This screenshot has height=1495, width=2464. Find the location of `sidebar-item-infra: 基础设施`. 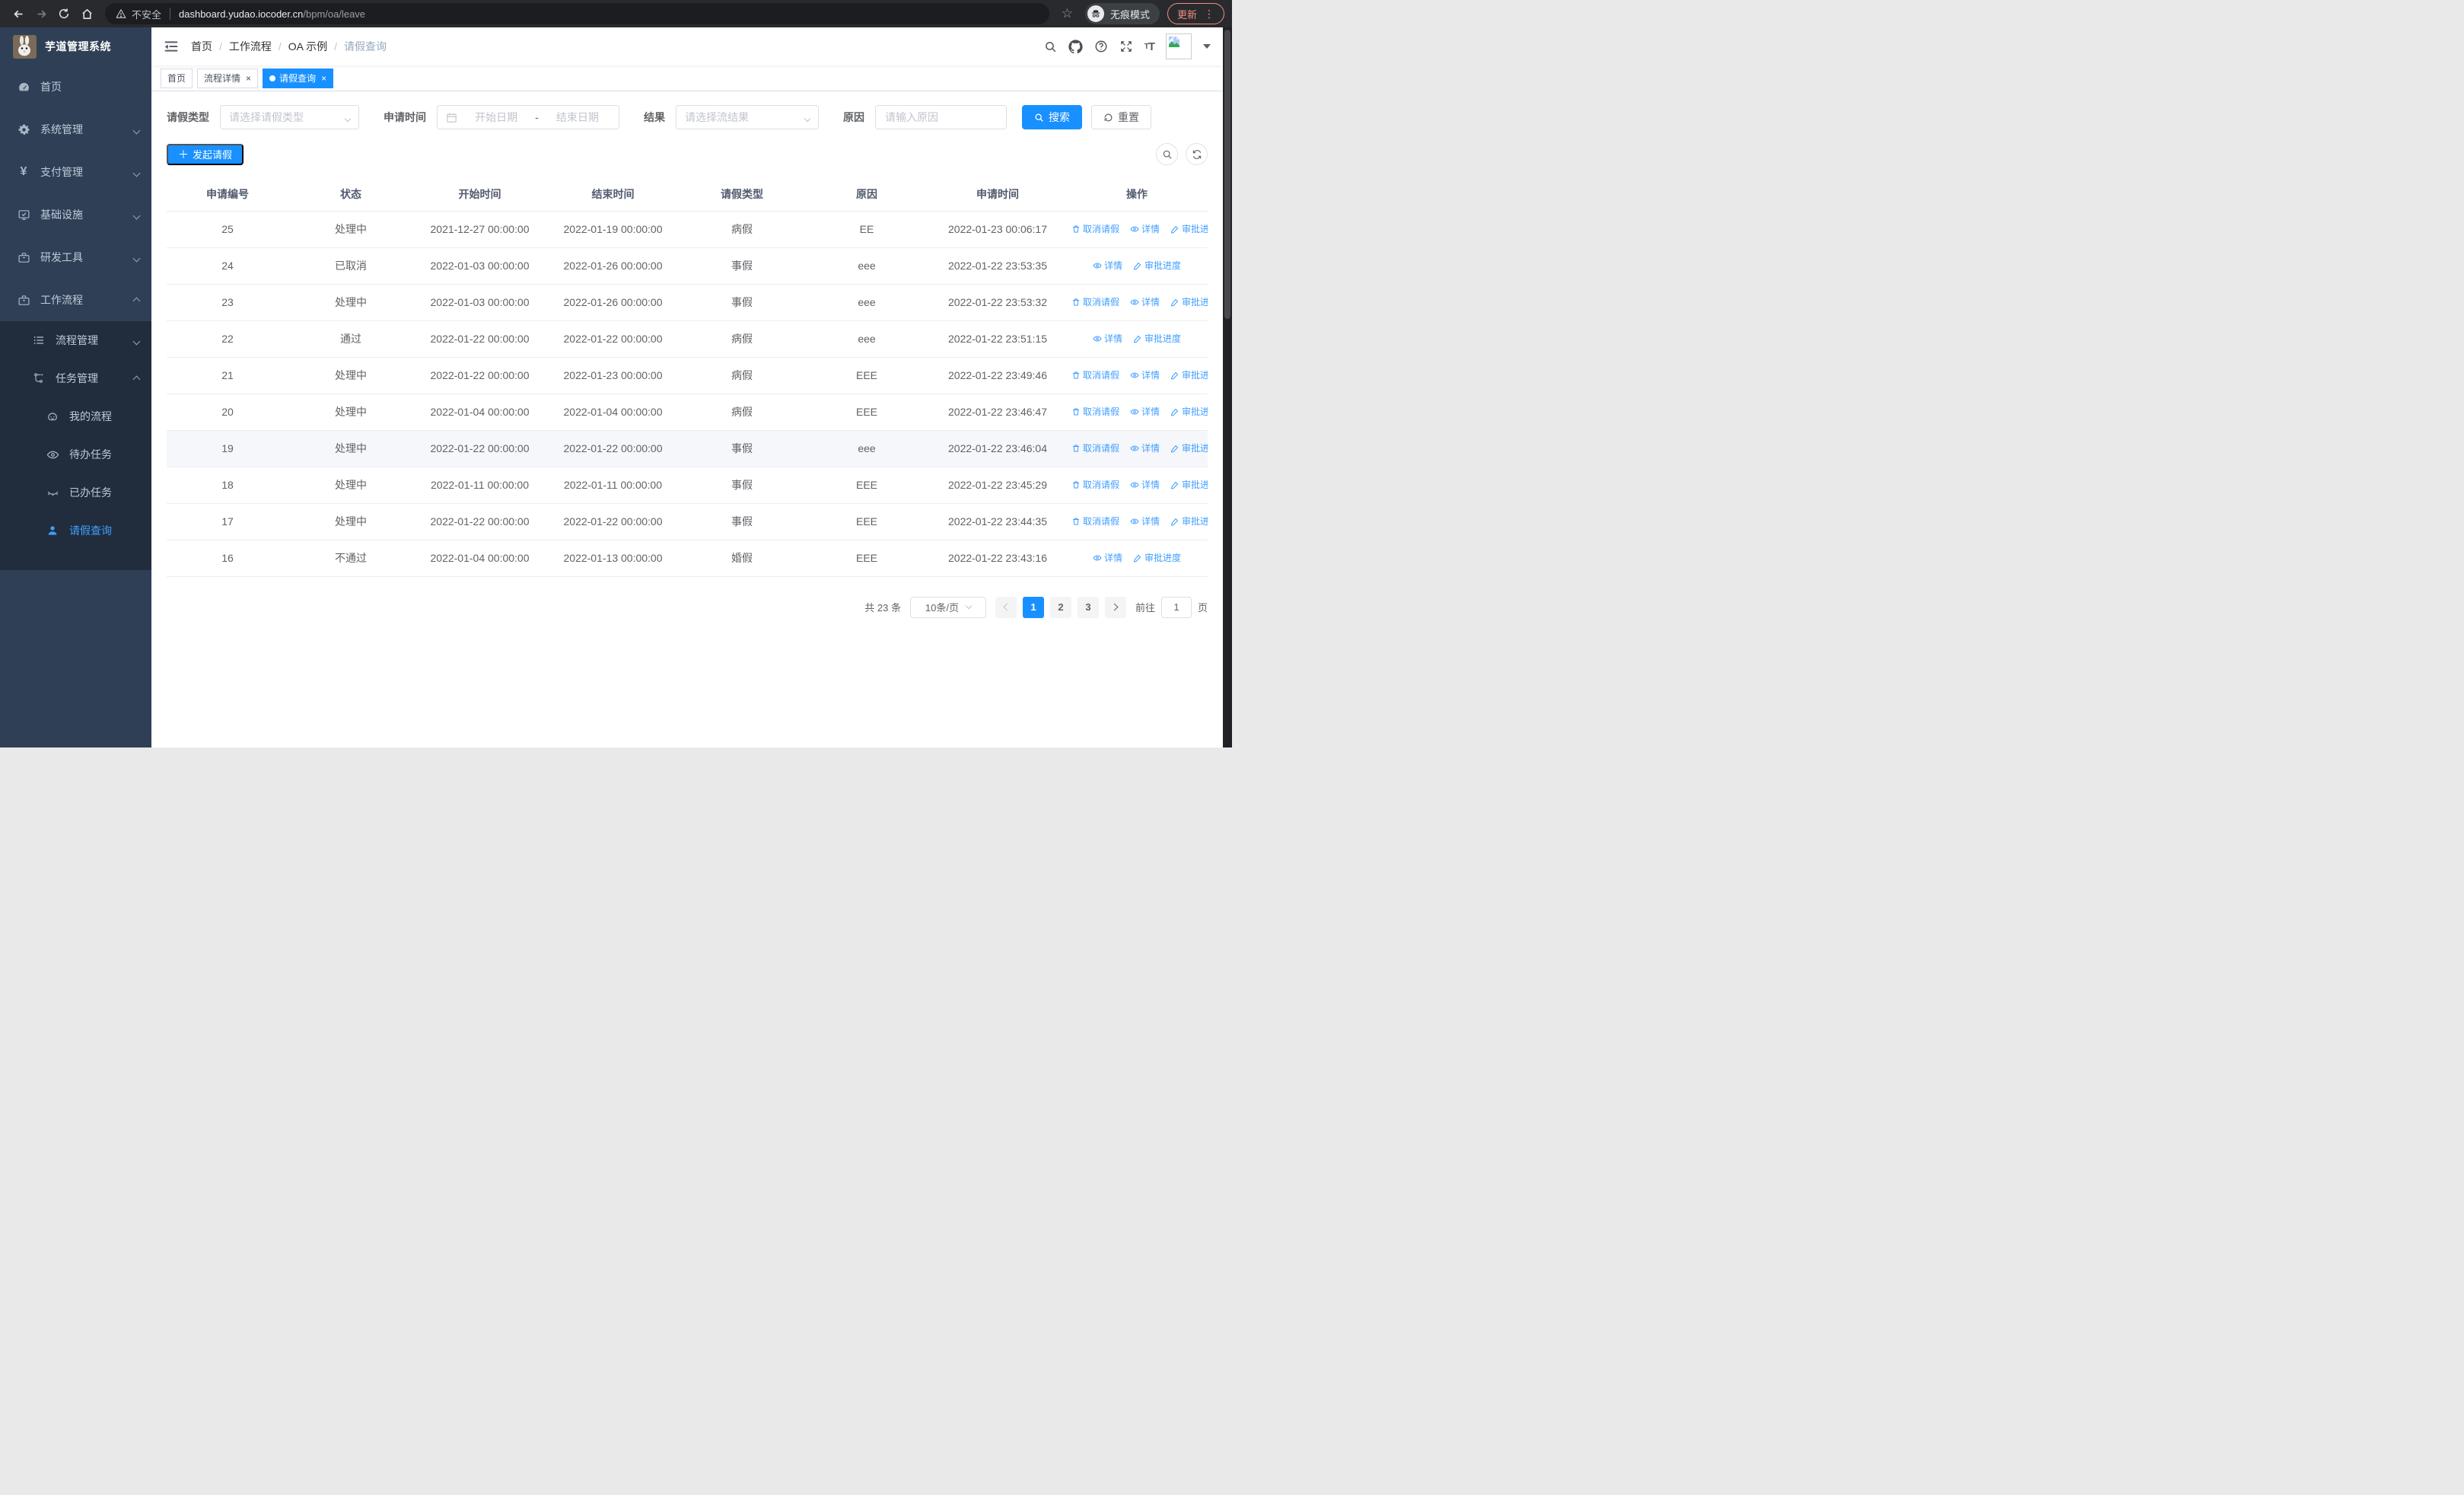

sidebar-item-infra: 基础设施 is located at coordinates (75, 214).